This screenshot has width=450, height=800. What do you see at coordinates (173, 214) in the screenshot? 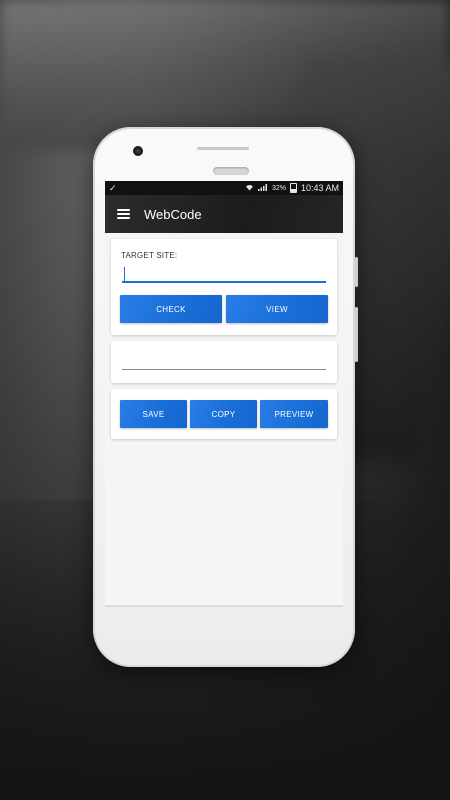
I see `app-title: WebCode` at bounding box center [173, 214].